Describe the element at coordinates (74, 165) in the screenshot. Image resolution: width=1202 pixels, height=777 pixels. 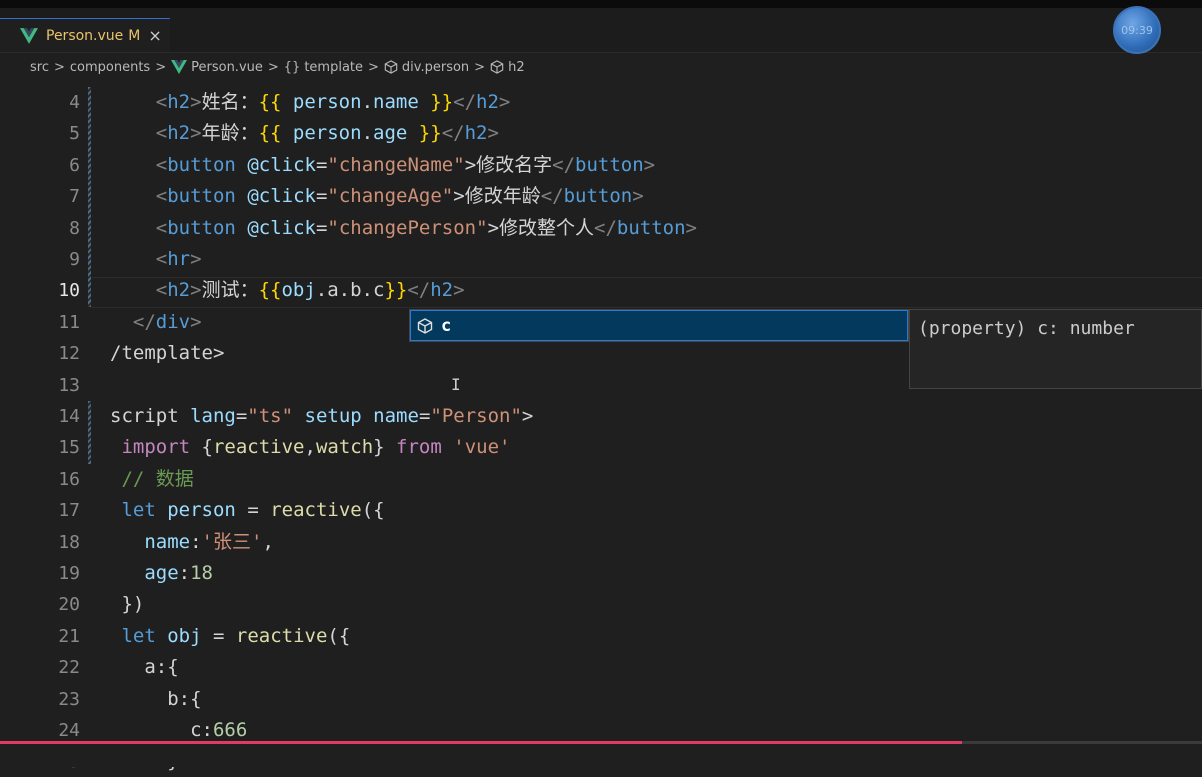
I see `line-number: 6` at that location.